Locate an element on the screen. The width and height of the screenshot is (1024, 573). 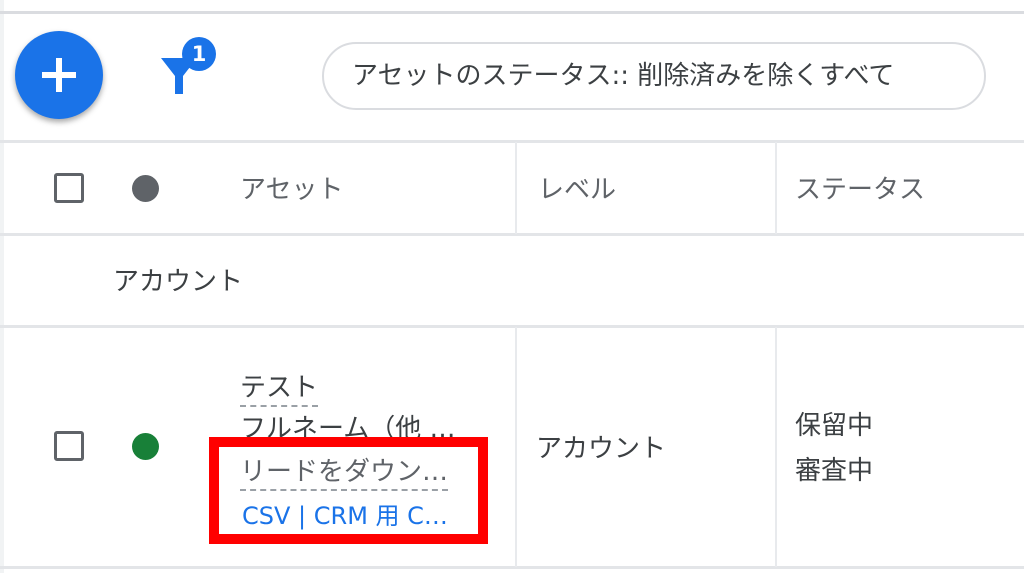
plus-icon is located at coordinates (59, 75).